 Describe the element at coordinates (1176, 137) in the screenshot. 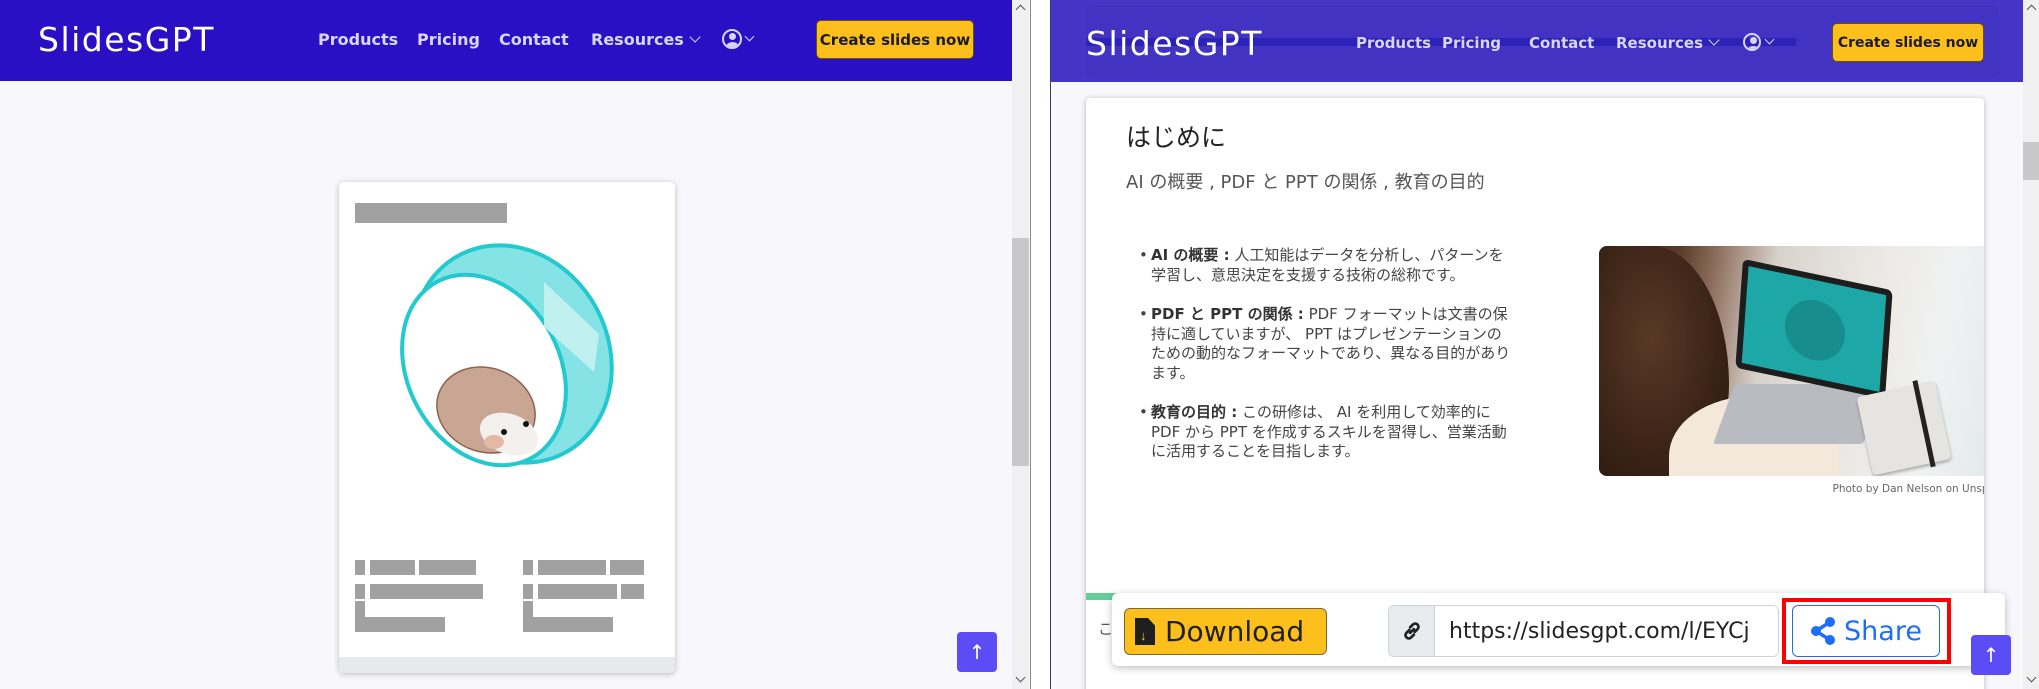

I see `slide-title: はじめに` at that location.